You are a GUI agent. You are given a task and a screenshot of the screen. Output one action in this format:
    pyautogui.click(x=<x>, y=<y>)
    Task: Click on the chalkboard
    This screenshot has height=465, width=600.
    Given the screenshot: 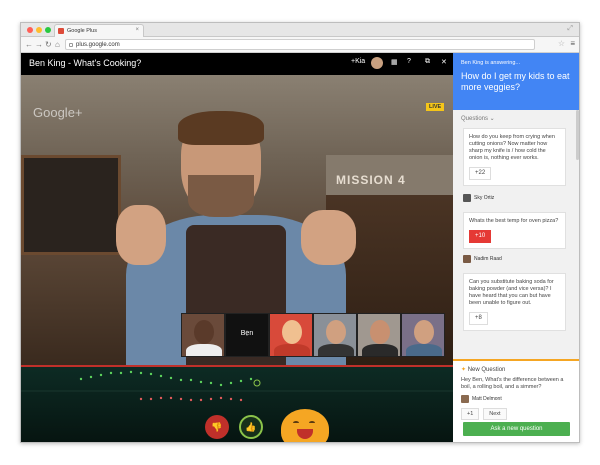 What is the action you would take?
    pyautogui.click(x=71, y=205)
    